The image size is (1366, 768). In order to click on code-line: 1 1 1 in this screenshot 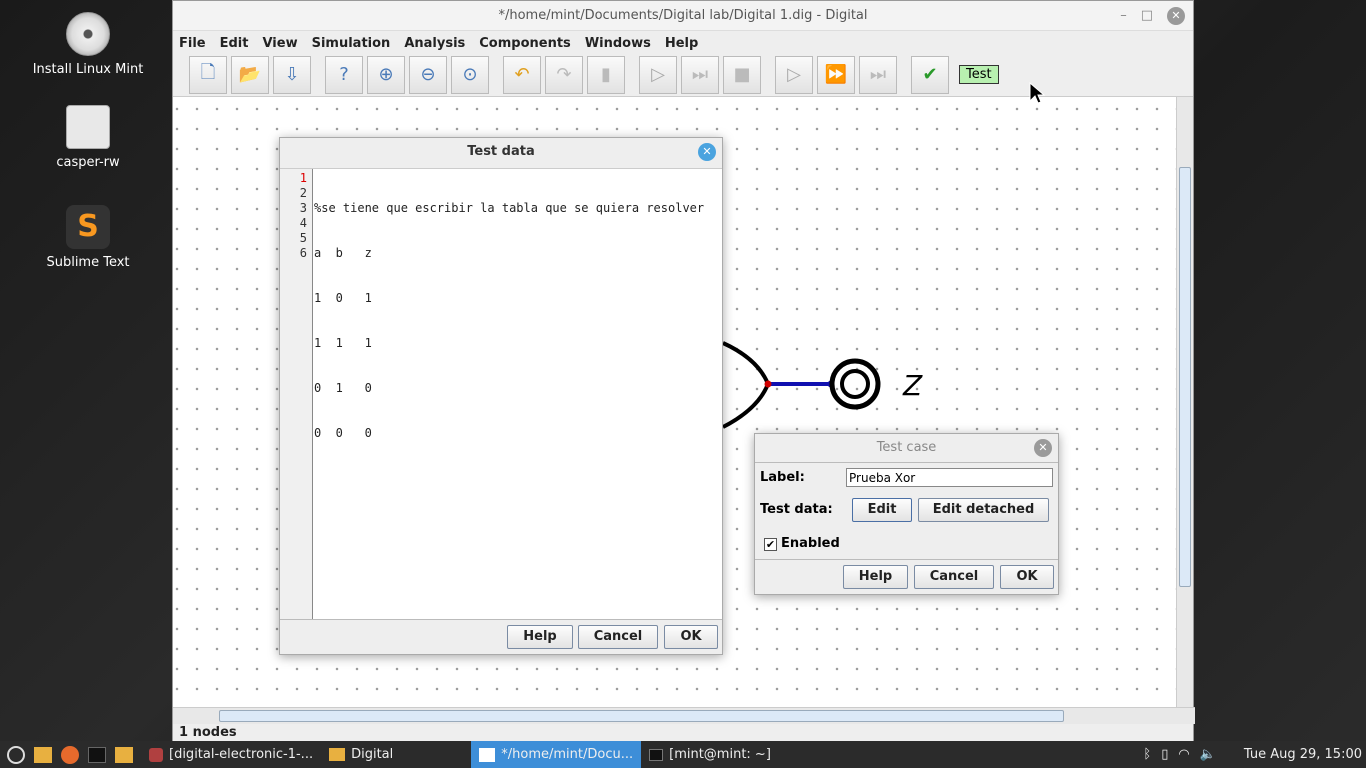, I will do `click(343, 343)`.